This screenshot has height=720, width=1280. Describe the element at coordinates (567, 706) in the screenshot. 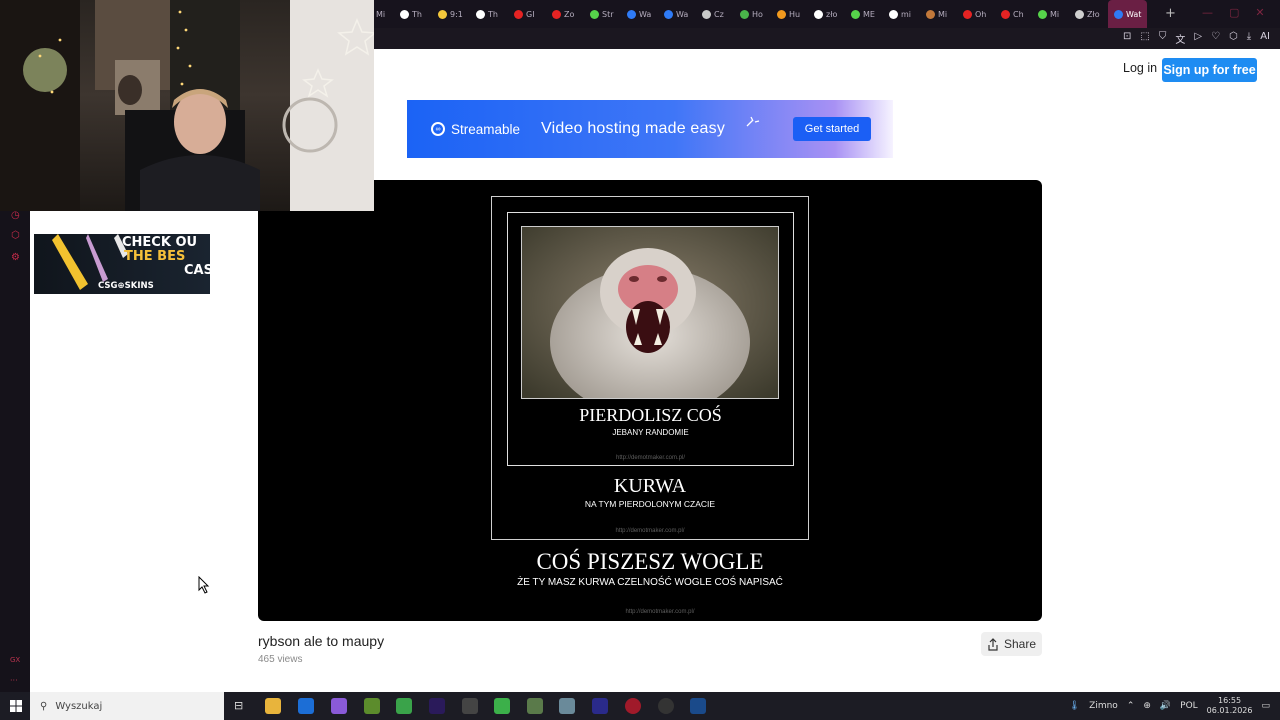

I see `app-globe-icon` at that location.